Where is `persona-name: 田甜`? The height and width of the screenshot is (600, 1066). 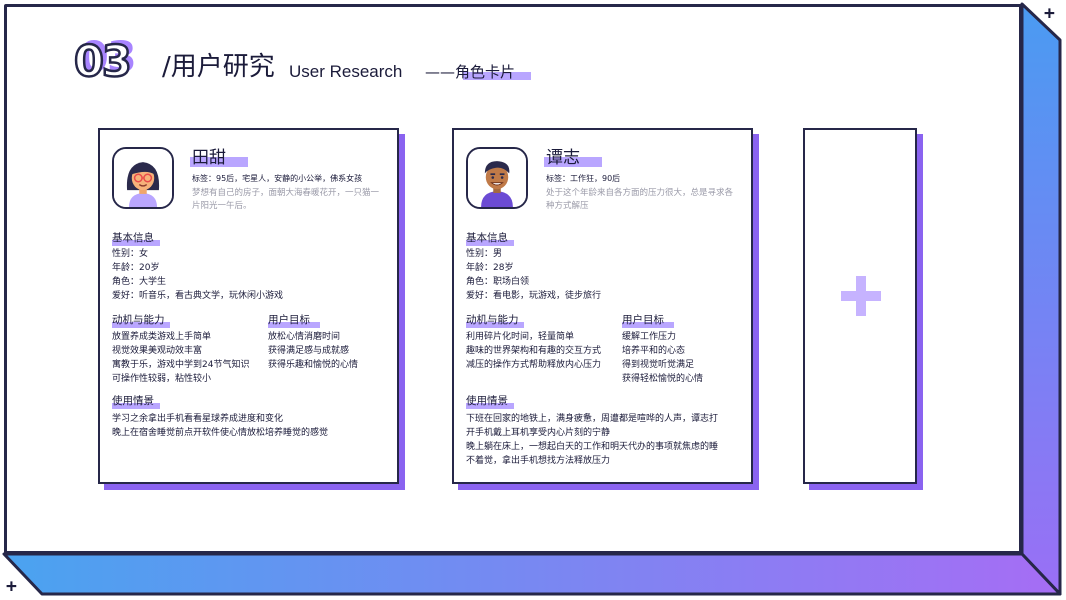 persona-name: 田甜 is located at coordinates (209, 158).